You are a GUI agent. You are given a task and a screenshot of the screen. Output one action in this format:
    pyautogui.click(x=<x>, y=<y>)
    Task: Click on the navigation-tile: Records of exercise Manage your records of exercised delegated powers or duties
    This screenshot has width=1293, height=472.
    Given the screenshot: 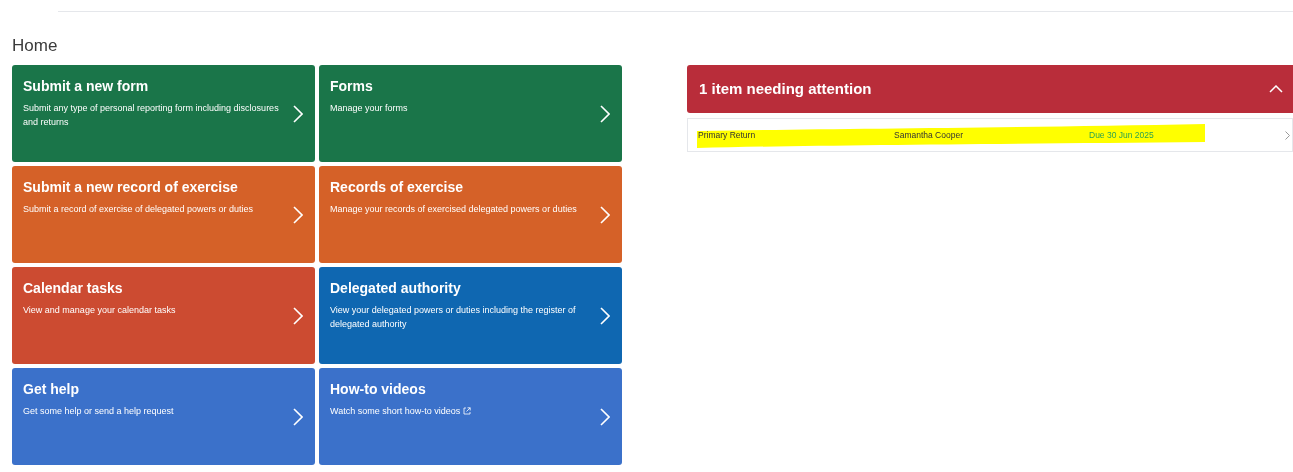 What is the action you would take?
    pyautogui.click(x=470, y=214)
    